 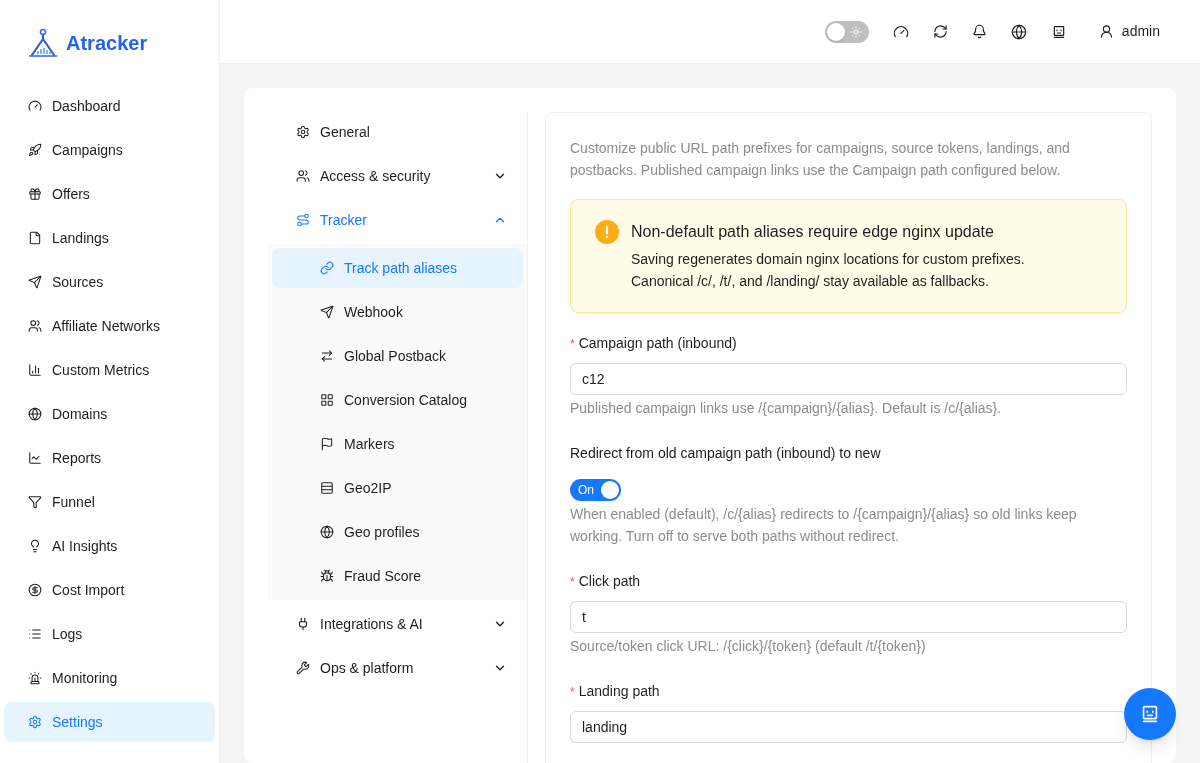 I want to click on sidebar-item: Settings, so click(x=109, y=722).